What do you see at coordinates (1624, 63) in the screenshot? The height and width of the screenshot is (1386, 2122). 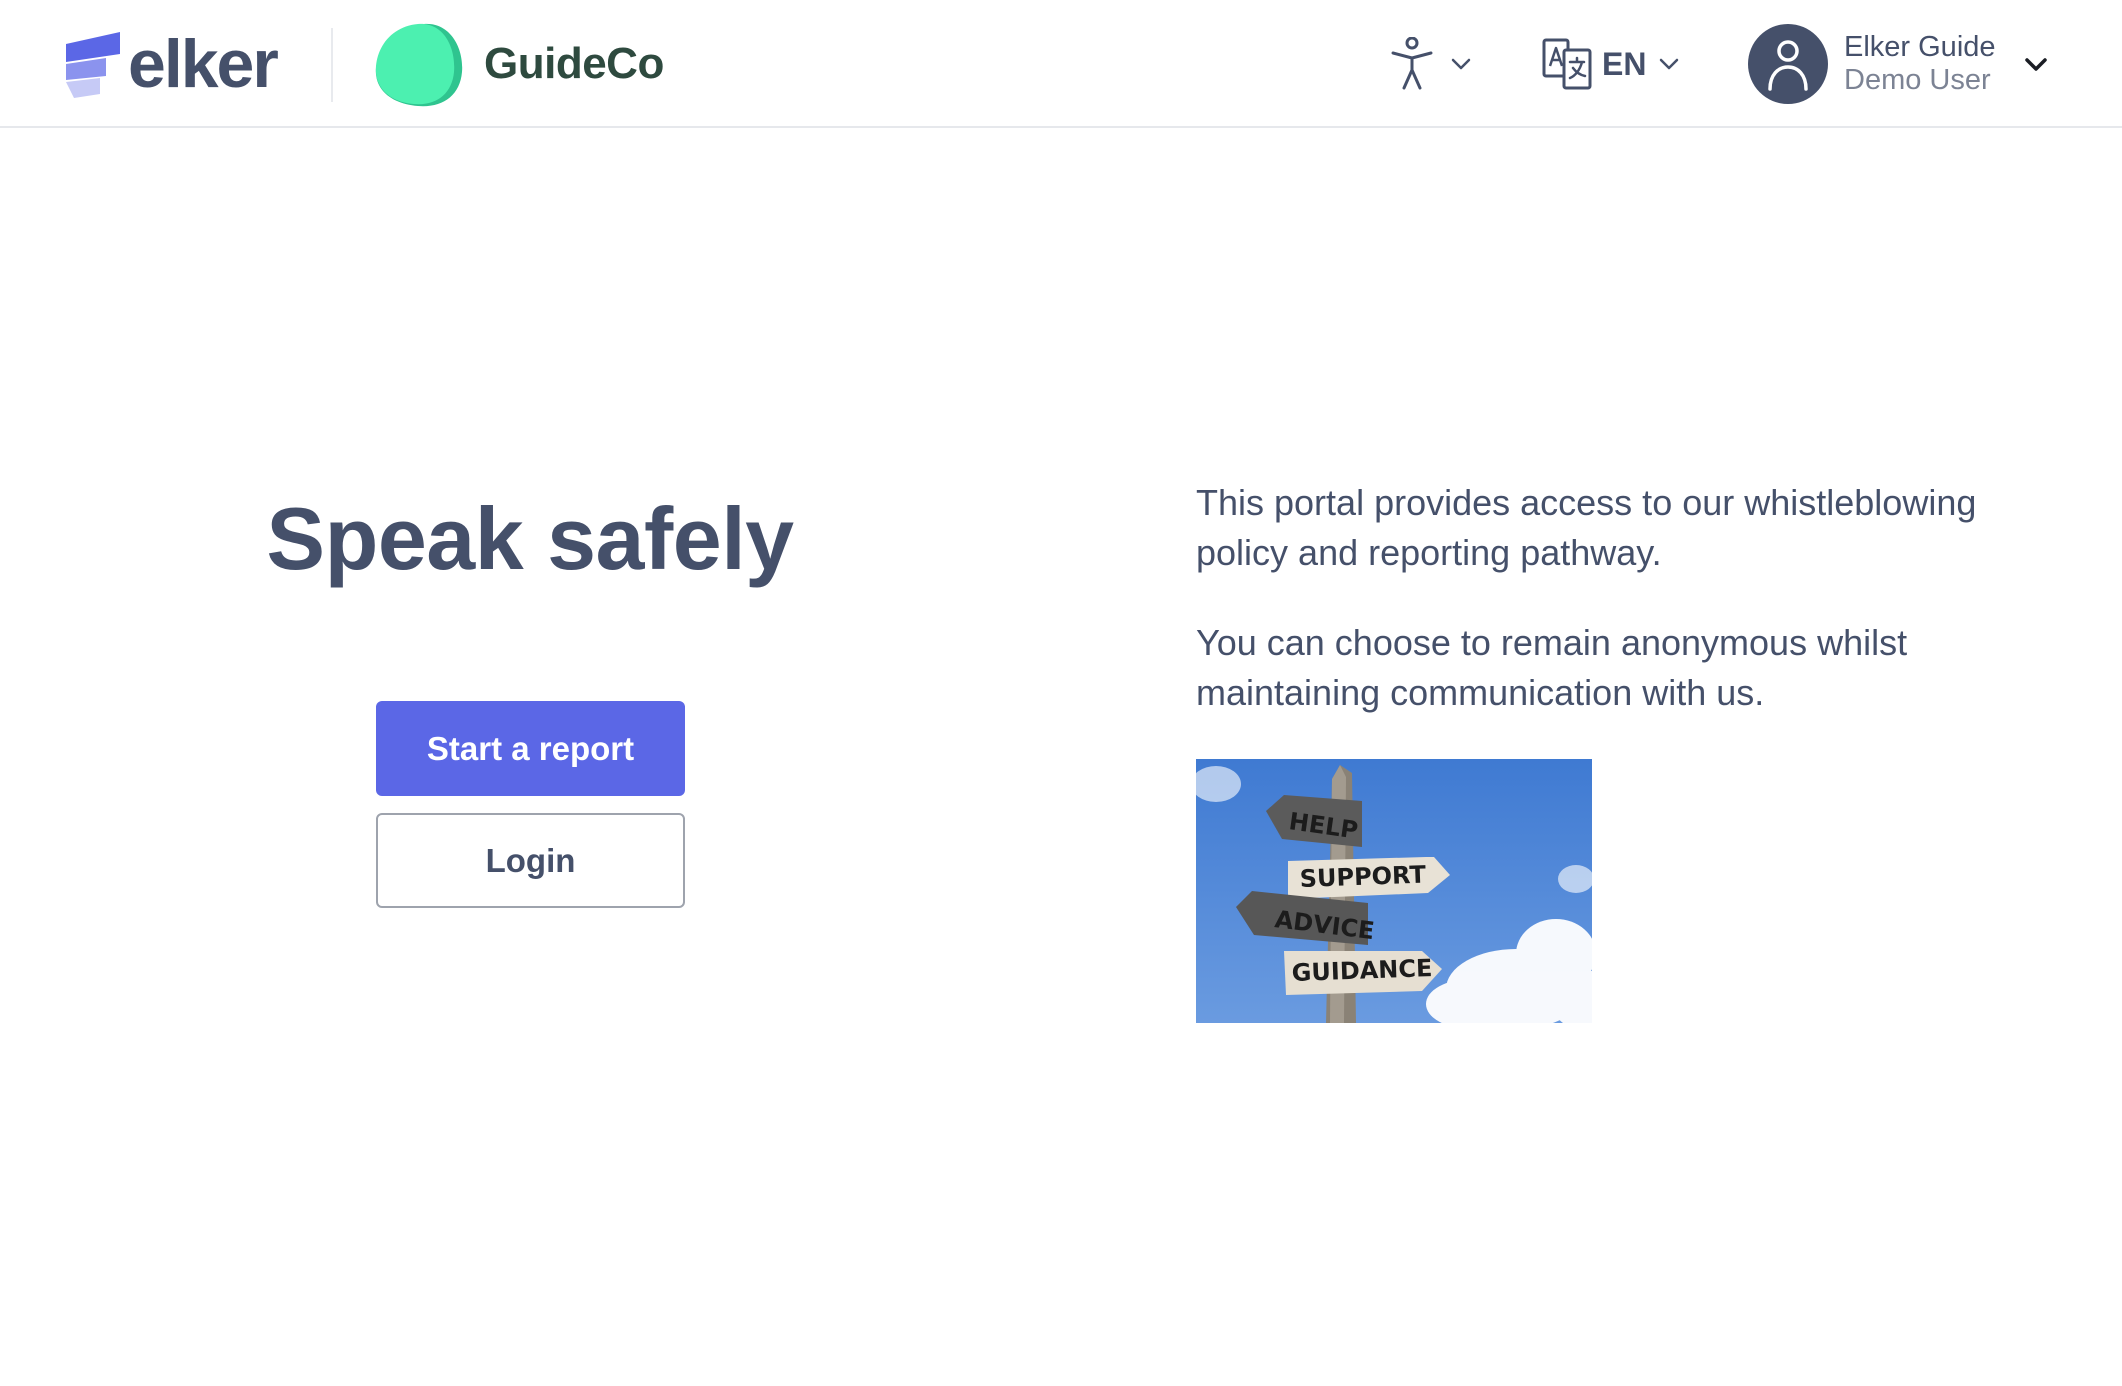 I see `language-code: EN` at bounding box center [1624, 63].